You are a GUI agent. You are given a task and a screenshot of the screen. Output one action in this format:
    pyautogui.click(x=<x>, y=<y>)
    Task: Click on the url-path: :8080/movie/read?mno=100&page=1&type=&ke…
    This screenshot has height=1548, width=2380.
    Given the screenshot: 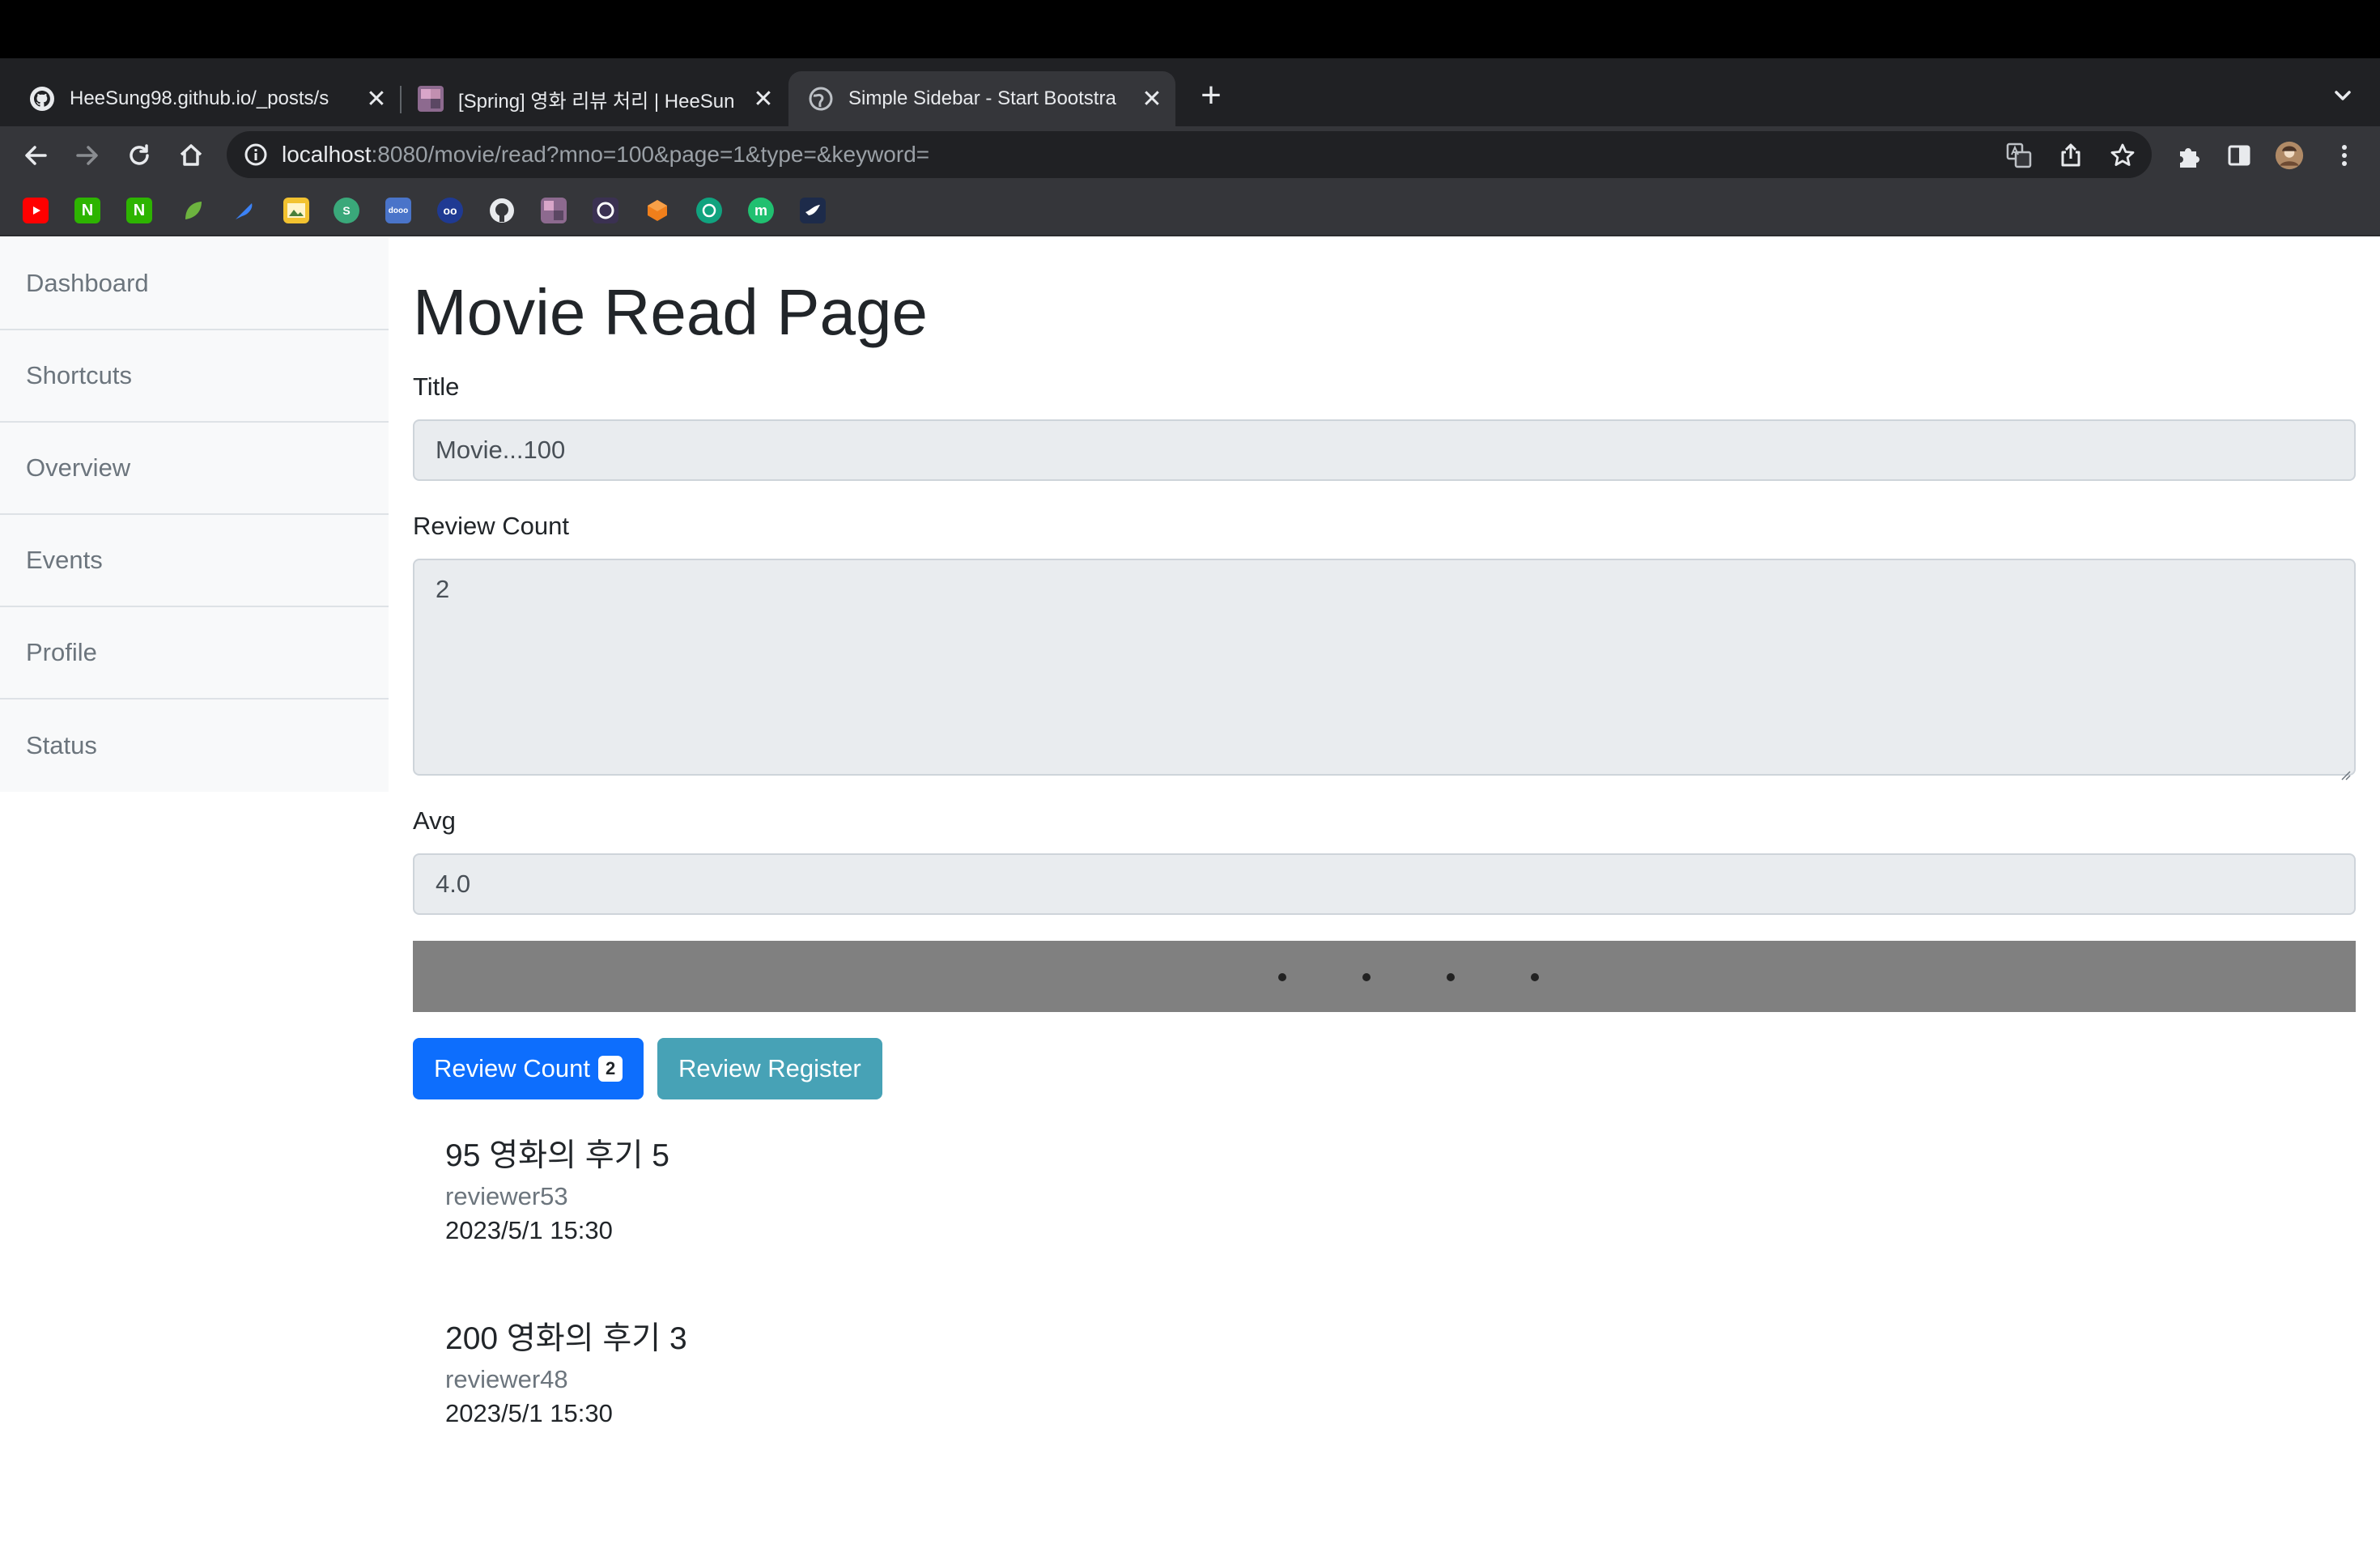 What is the action you would take?
    pyautogui.click(x=651, y=155)
    